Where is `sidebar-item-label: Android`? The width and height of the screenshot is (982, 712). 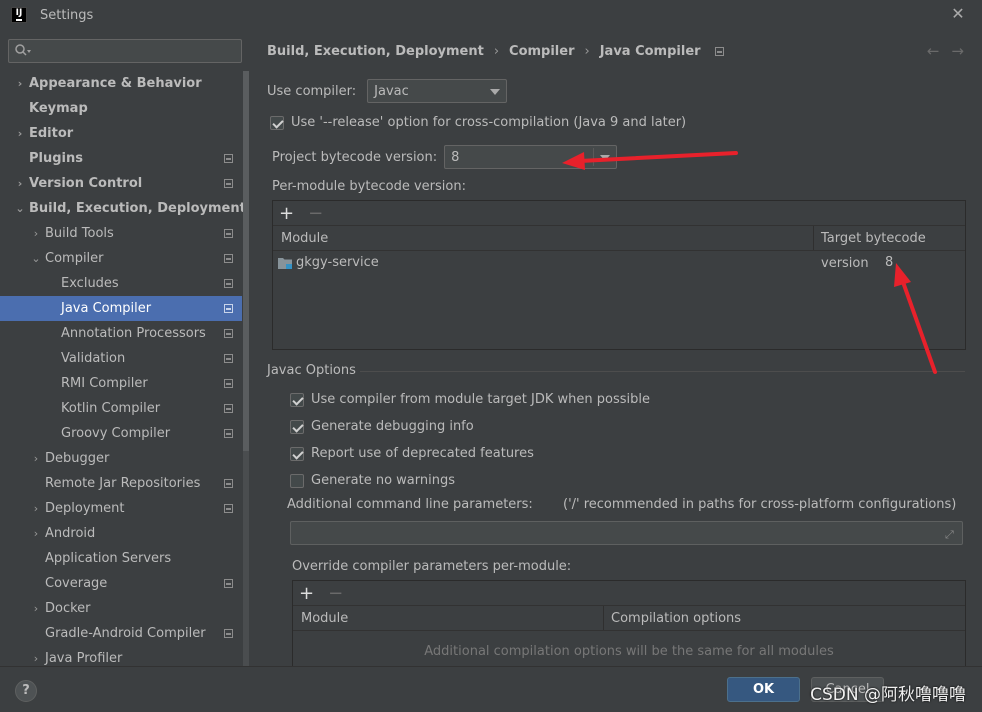
sidebar-item-label: Android is located at coordinates (70, 533).